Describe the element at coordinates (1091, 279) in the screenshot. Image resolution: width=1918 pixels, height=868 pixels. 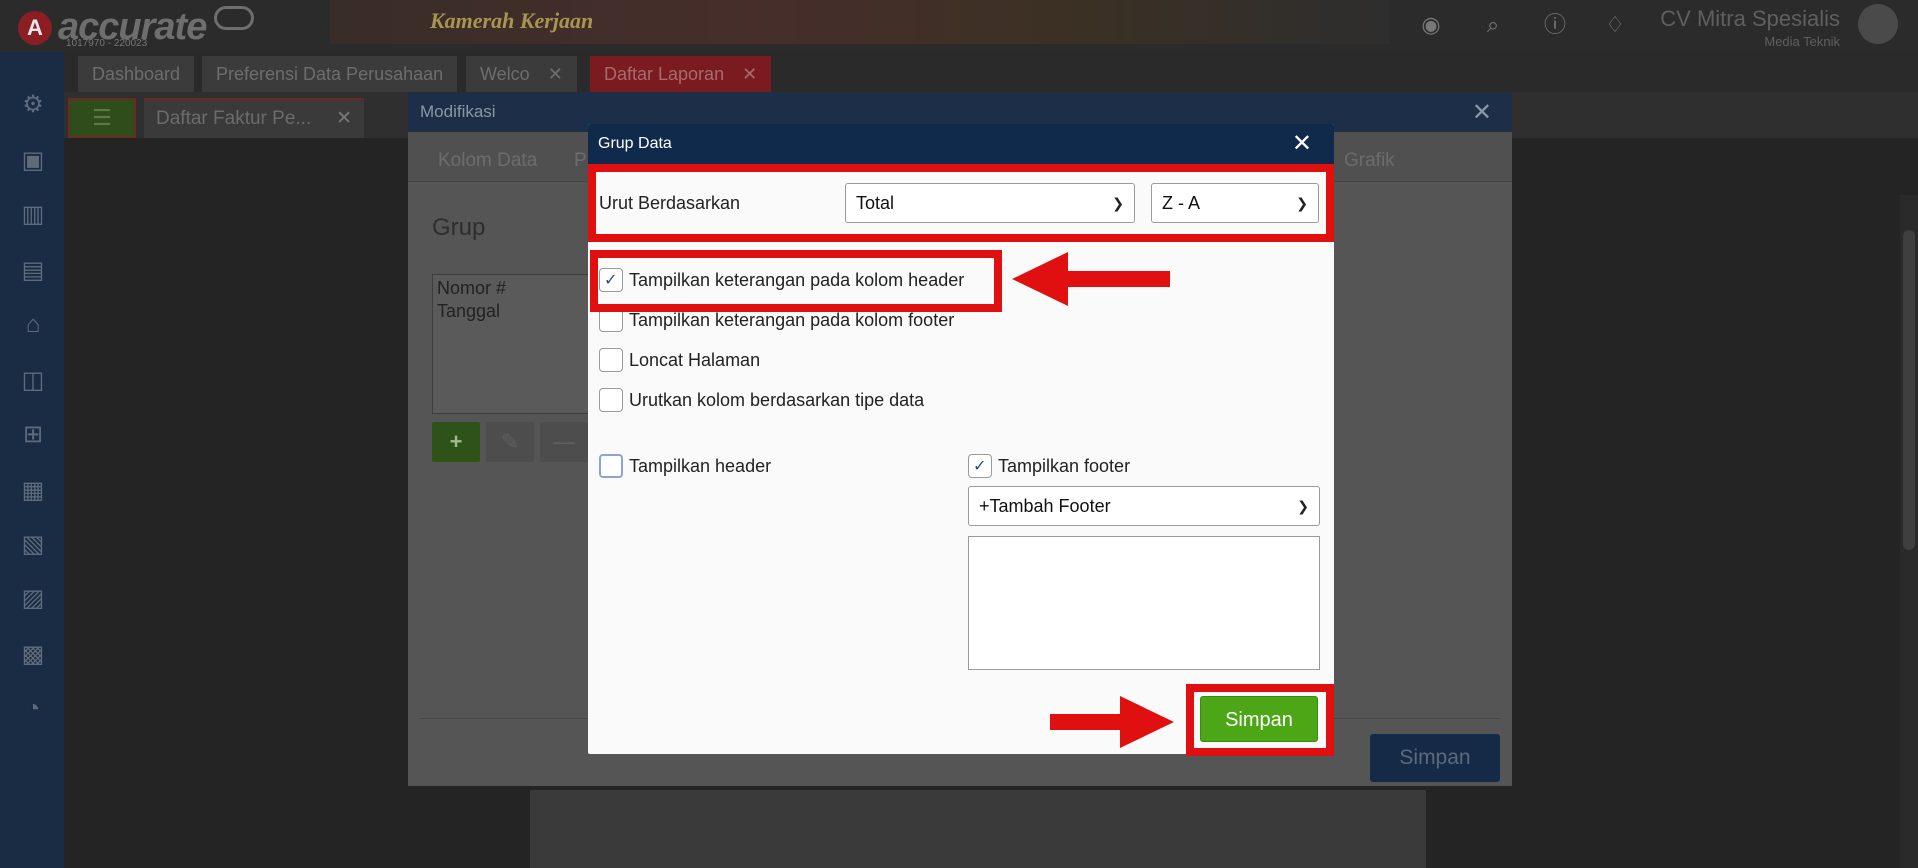
I see `arrow-pointing-left-icon` at that location.